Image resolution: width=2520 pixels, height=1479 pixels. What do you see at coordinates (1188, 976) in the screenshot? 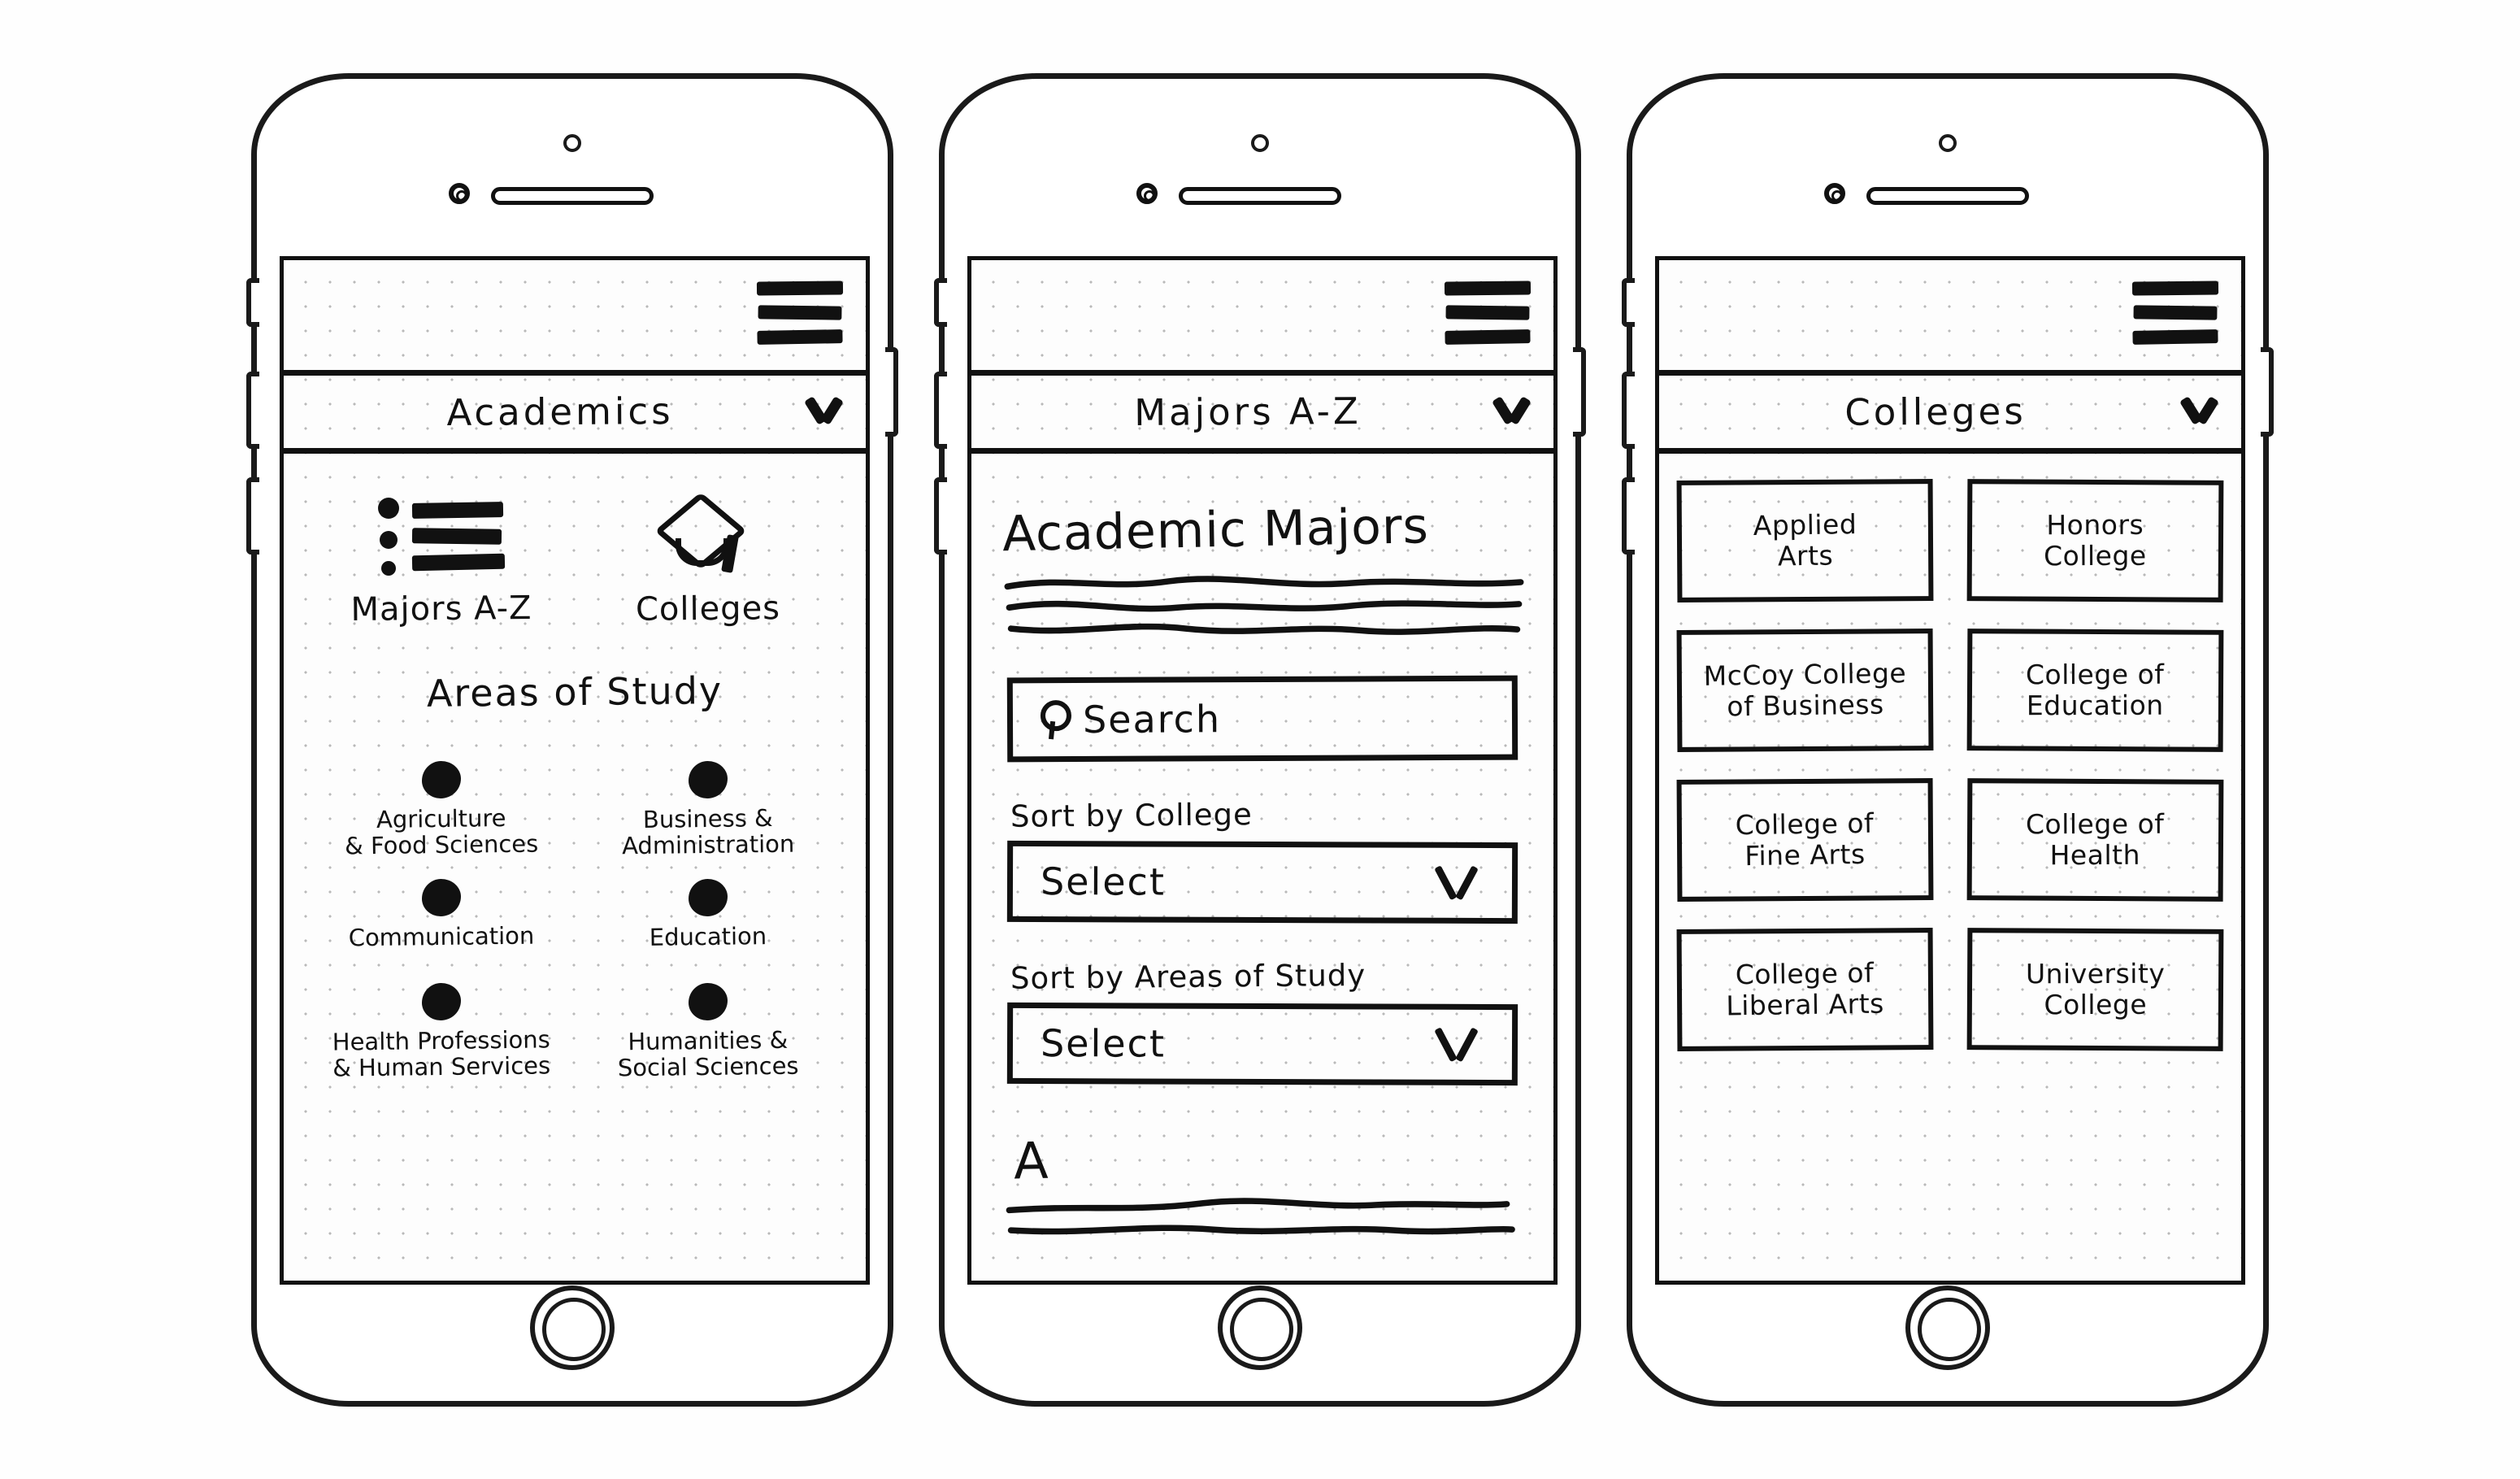
I see `sort-by-areas-label: Sort by Areas of Study` at bounding box center [1188, 976].